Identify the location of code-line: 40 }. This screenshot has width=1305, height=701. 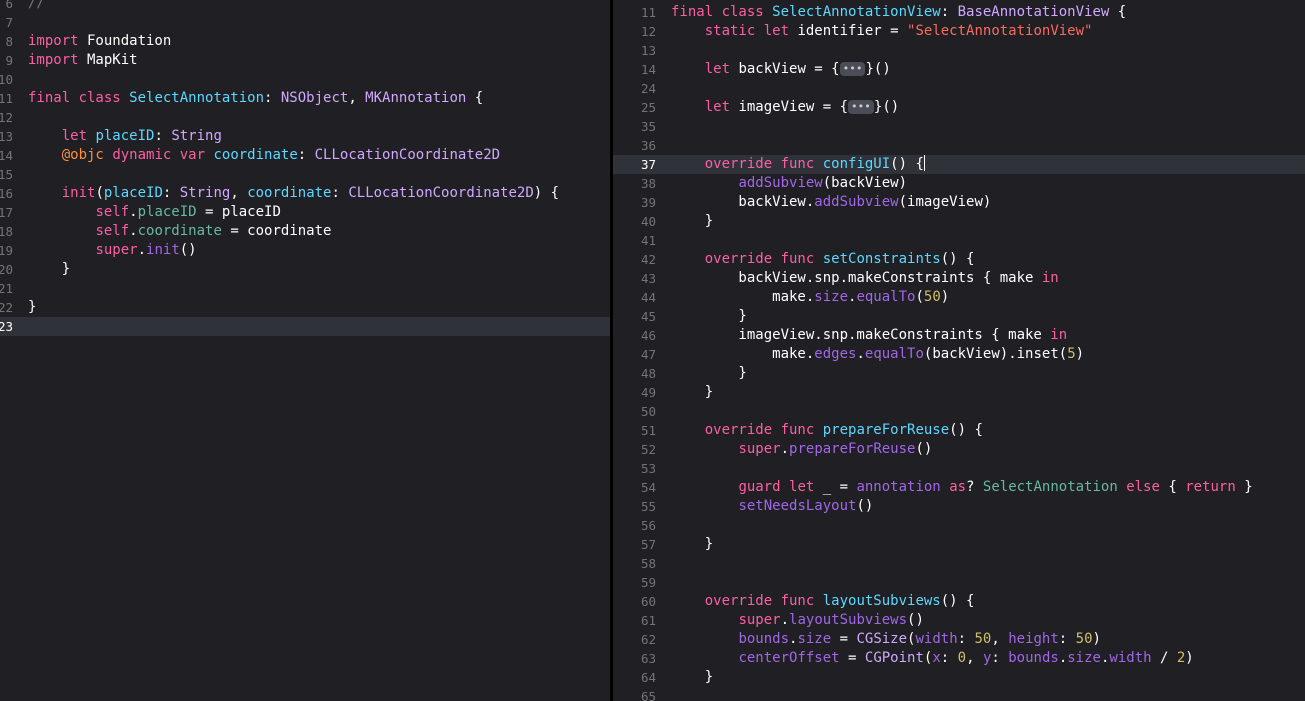
(959, 221).